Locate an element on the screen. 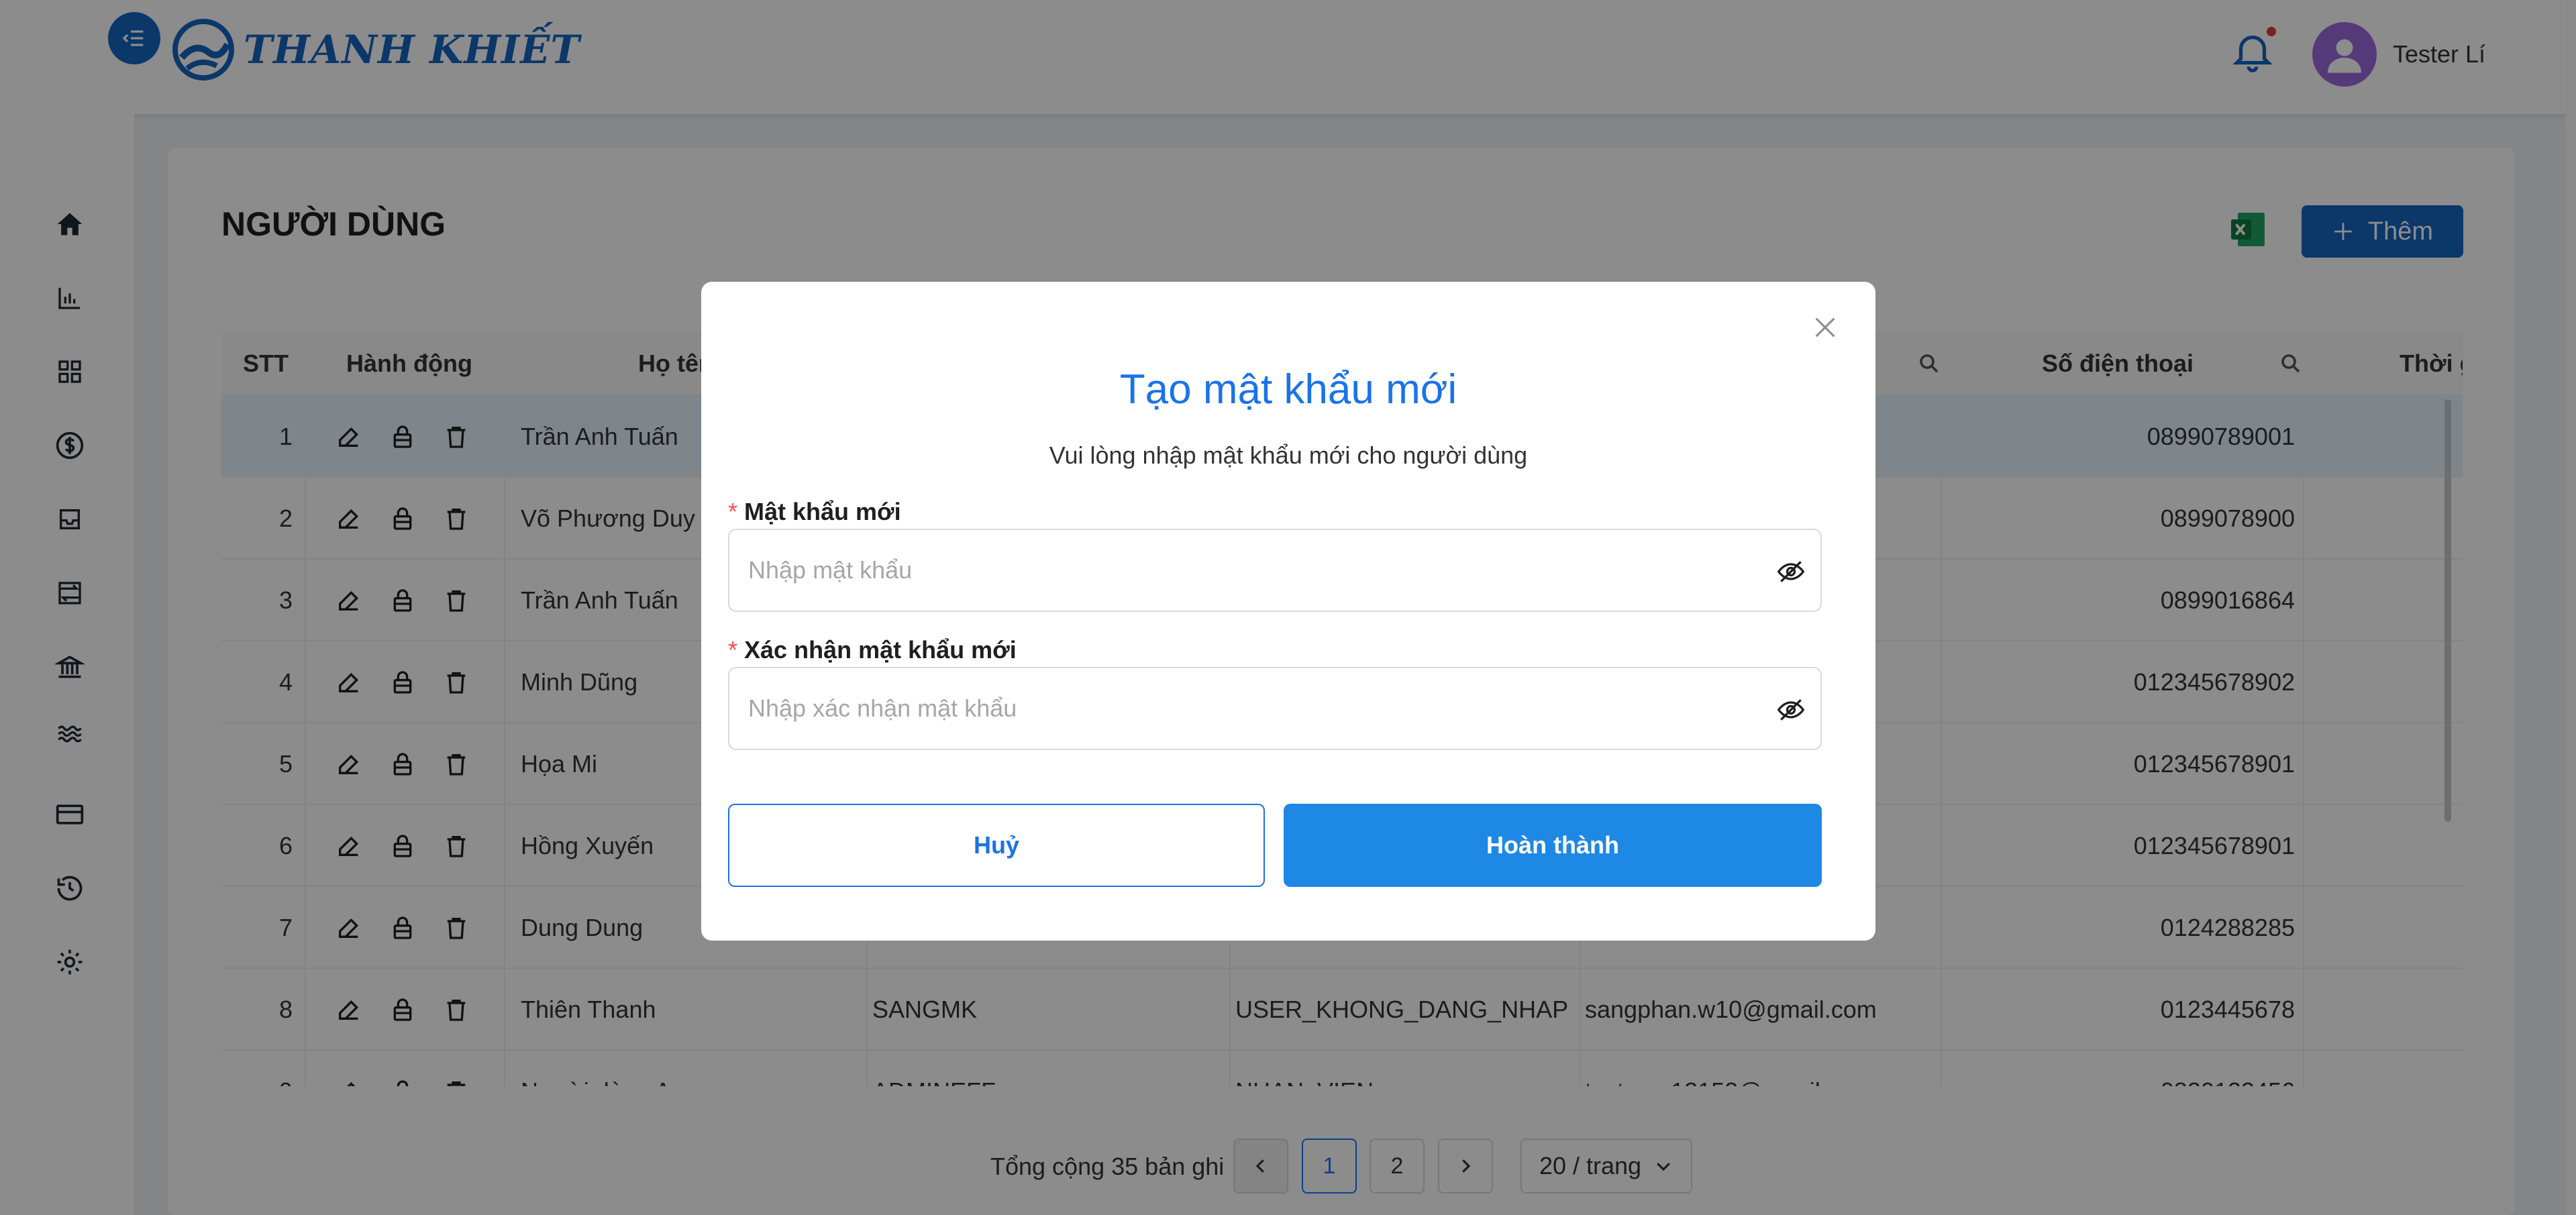  confirm-password-input is located at coordinates (1246, 708).